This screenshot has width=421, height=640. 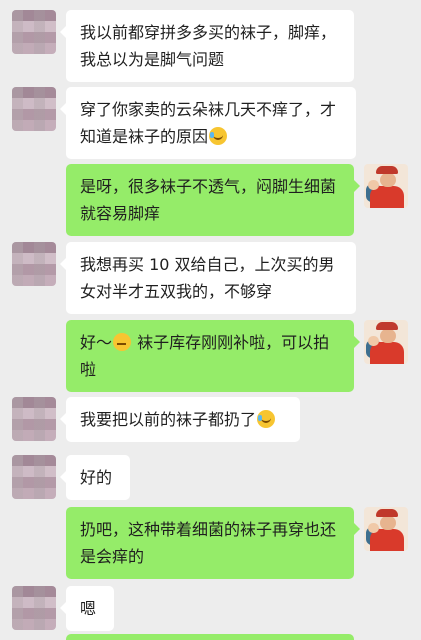 I want to click on message-bubble: 穿了你家卖的云朵袜几天不痒了，才知道是袜子的原因, so click(x=208, y=123).